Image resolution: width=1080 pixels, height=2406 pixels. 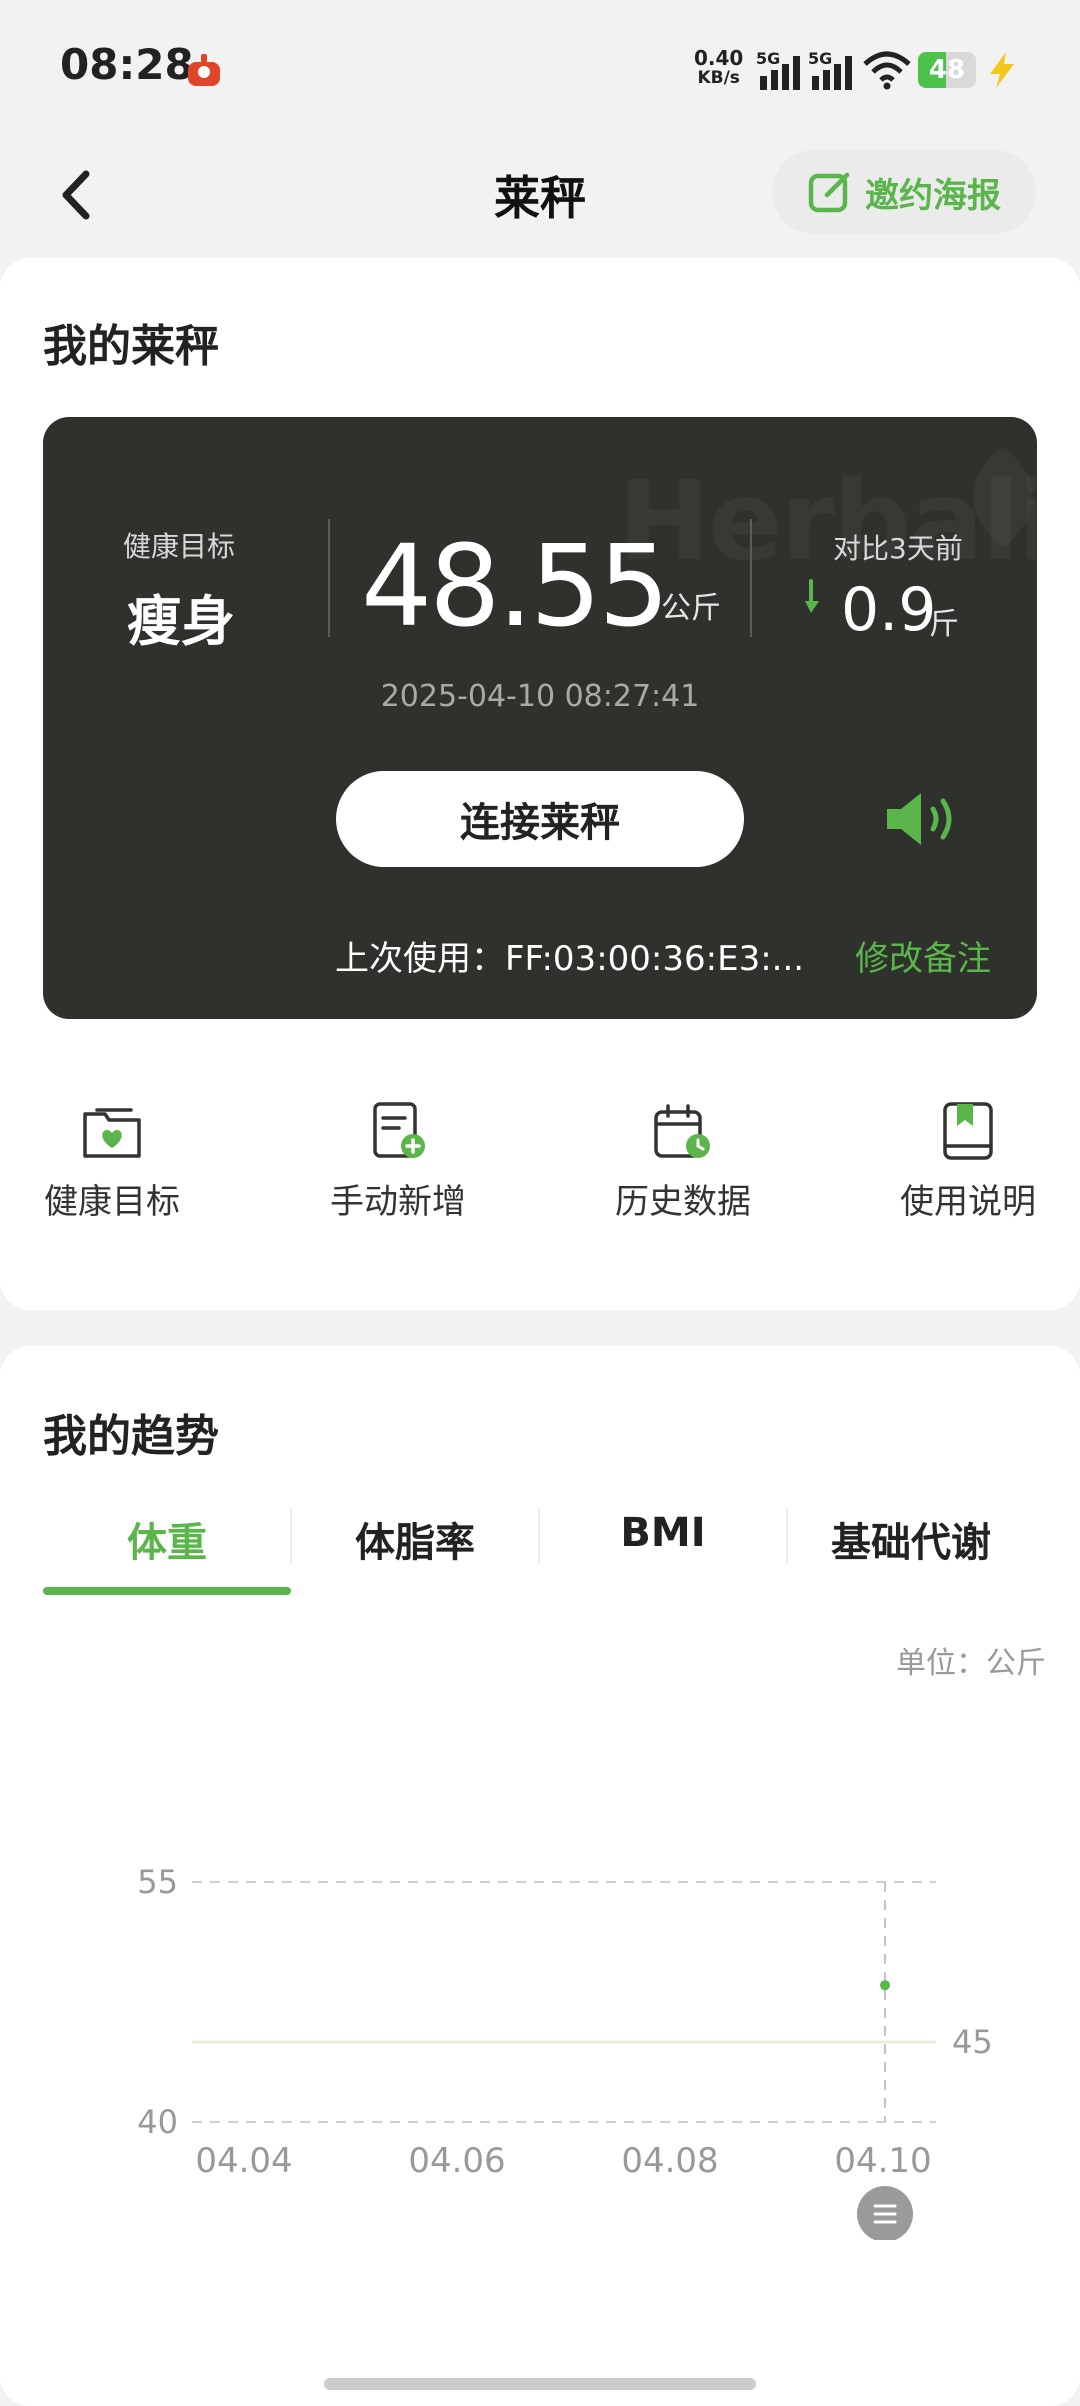 What do you see at coordinates (131, 346) in the screenshot?
I see `my-scale-title: 我的莱秤` at bounding box center [131, 346].